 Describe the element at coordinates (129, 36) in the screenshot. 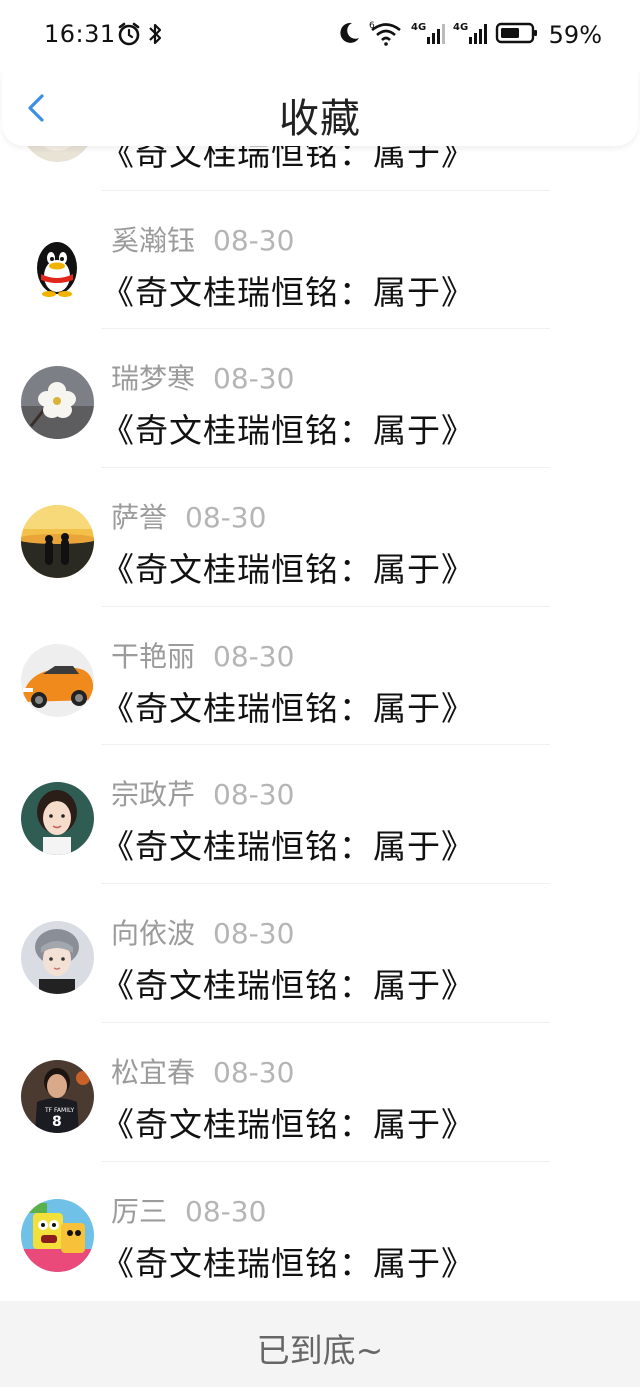

I see `alarm-icon` at that location.